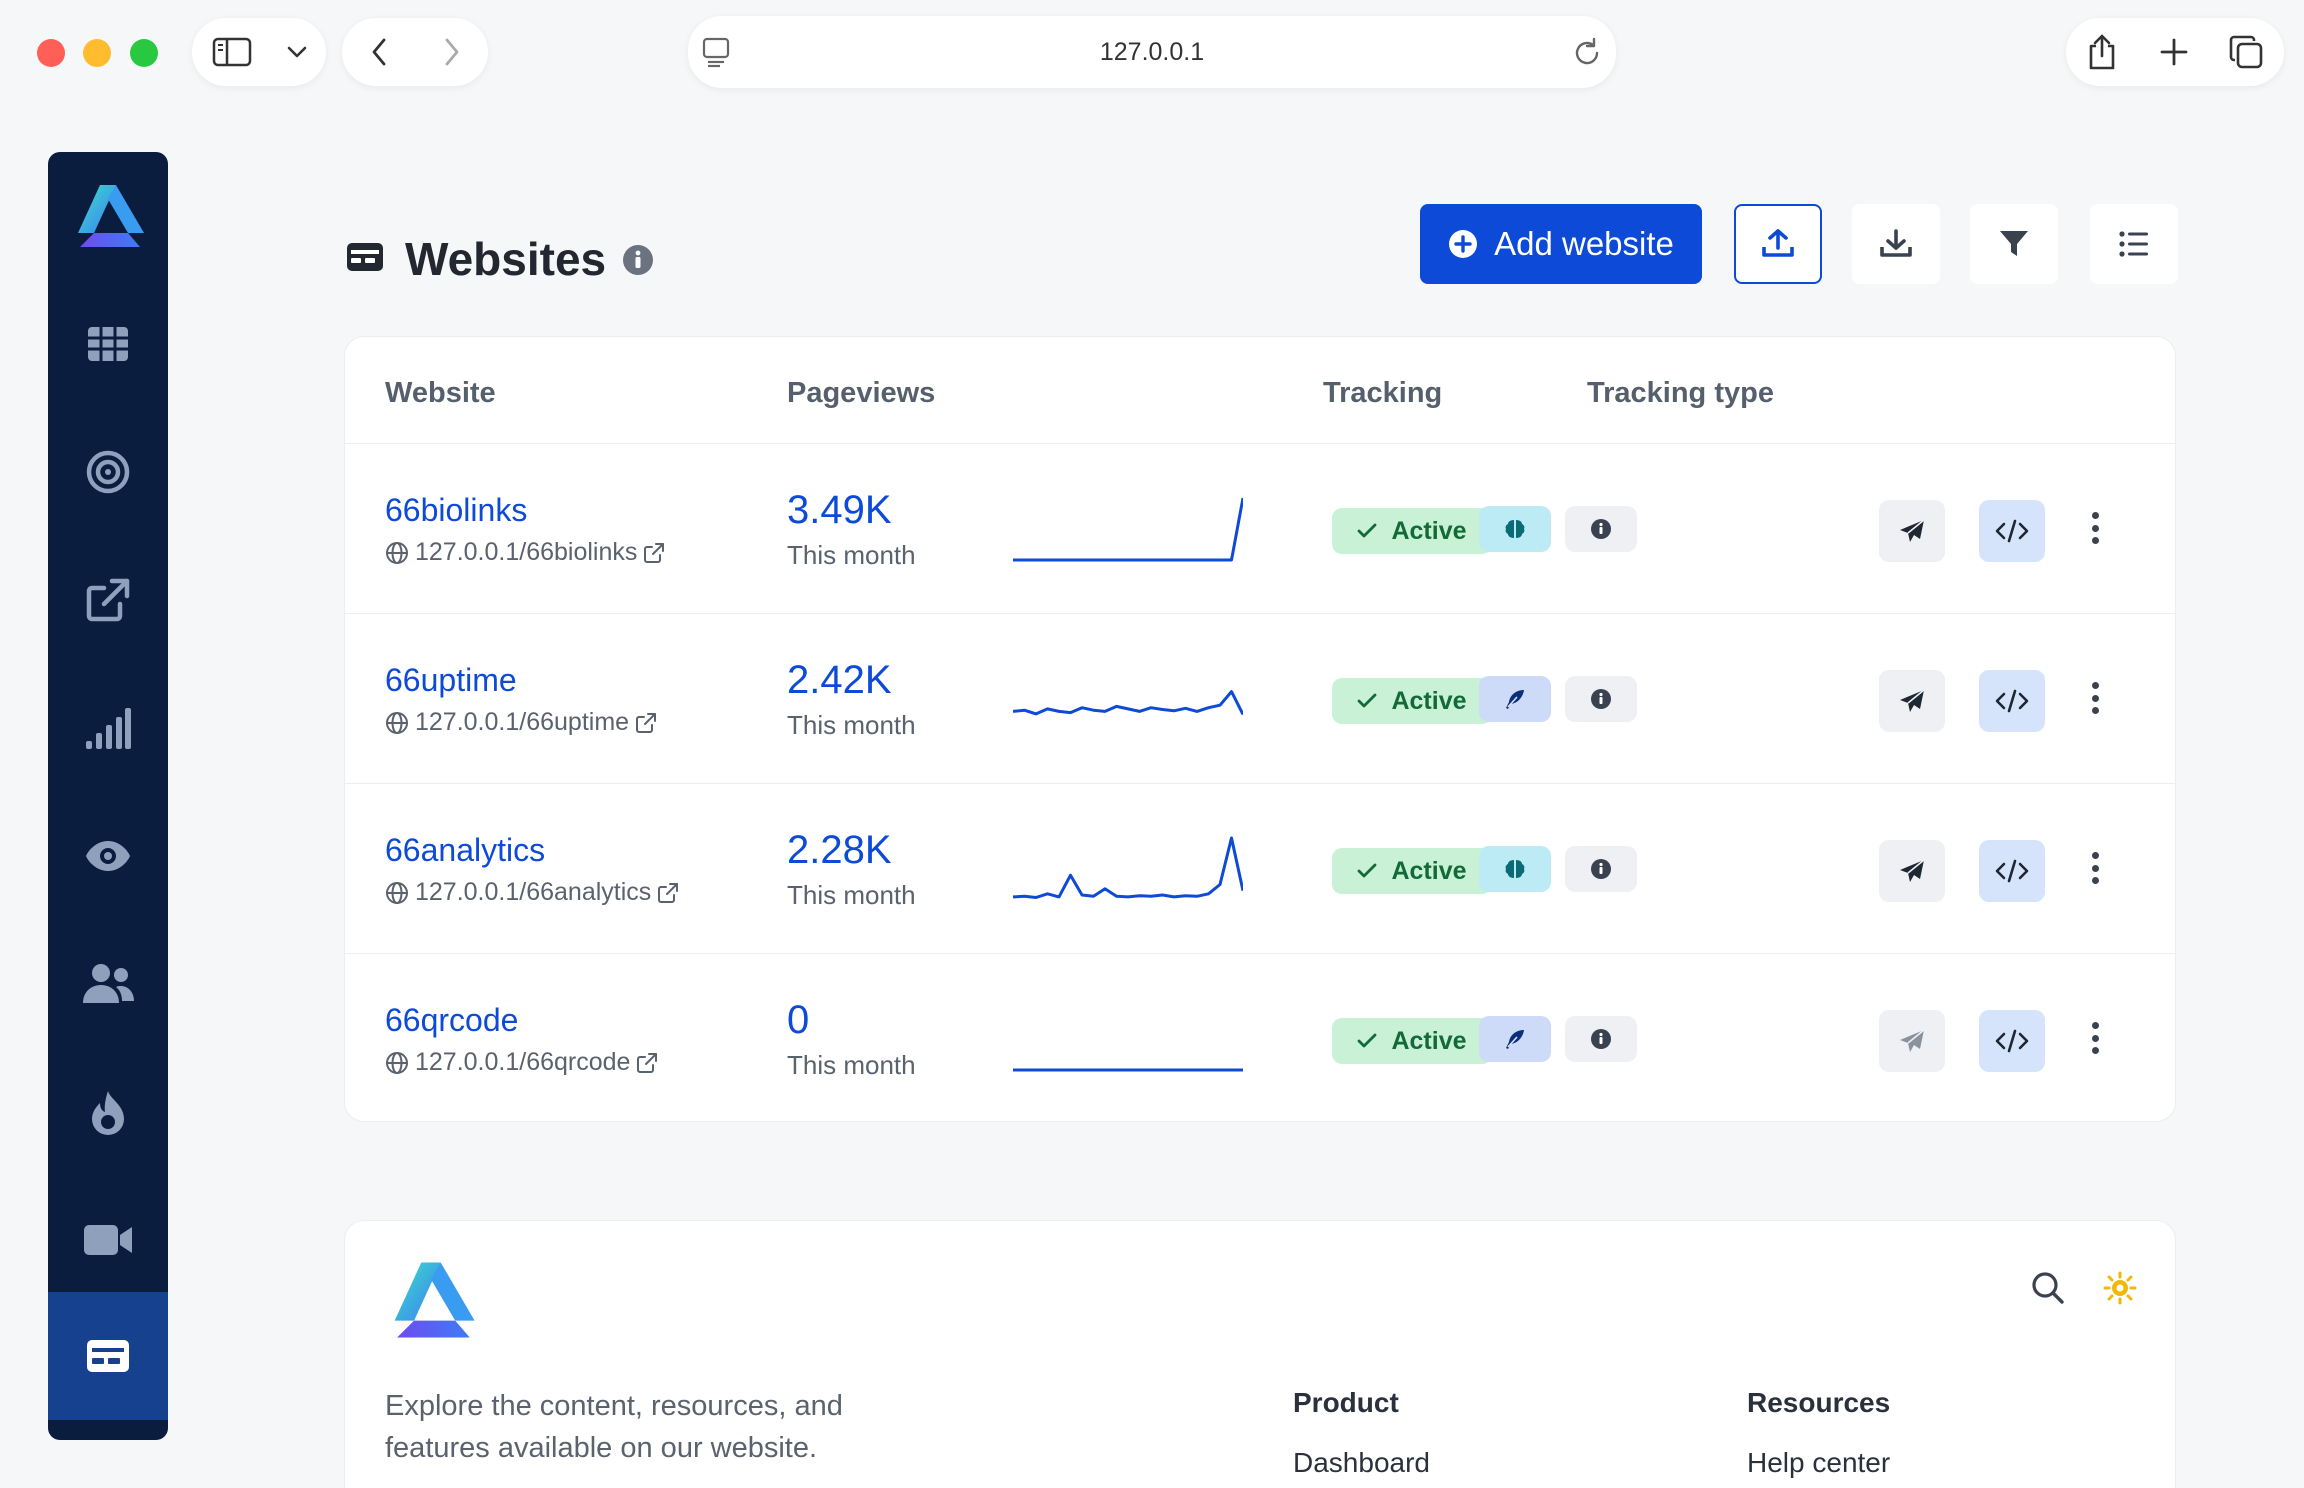  What do you see at coordinates (144, 53) in the screenshot?
I see `zoom-window-button` at bounding box center [144, 53].